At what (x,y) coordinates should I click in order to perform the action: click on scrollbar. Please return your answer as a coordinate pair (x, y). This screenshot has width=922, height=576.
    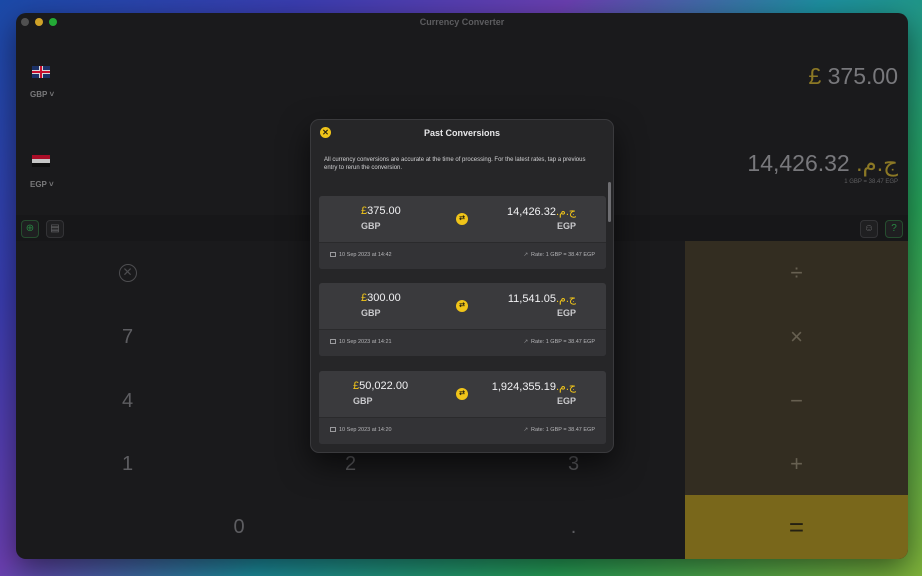
    Looking at the image, I should click on (610, 221).